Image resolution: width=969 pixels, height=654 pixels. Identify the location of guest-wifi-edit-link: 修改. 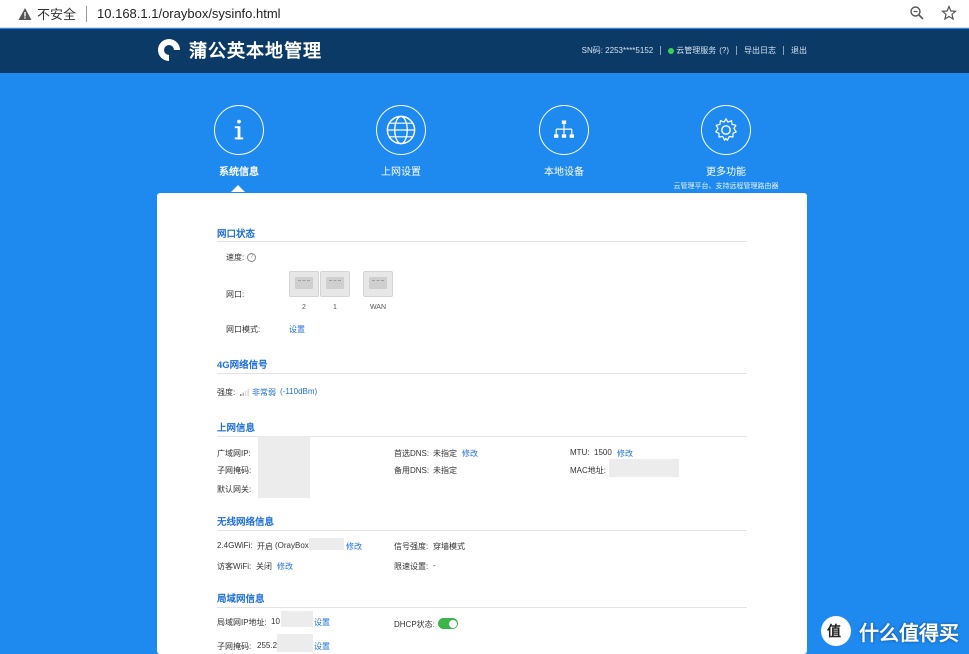
(285, 566).